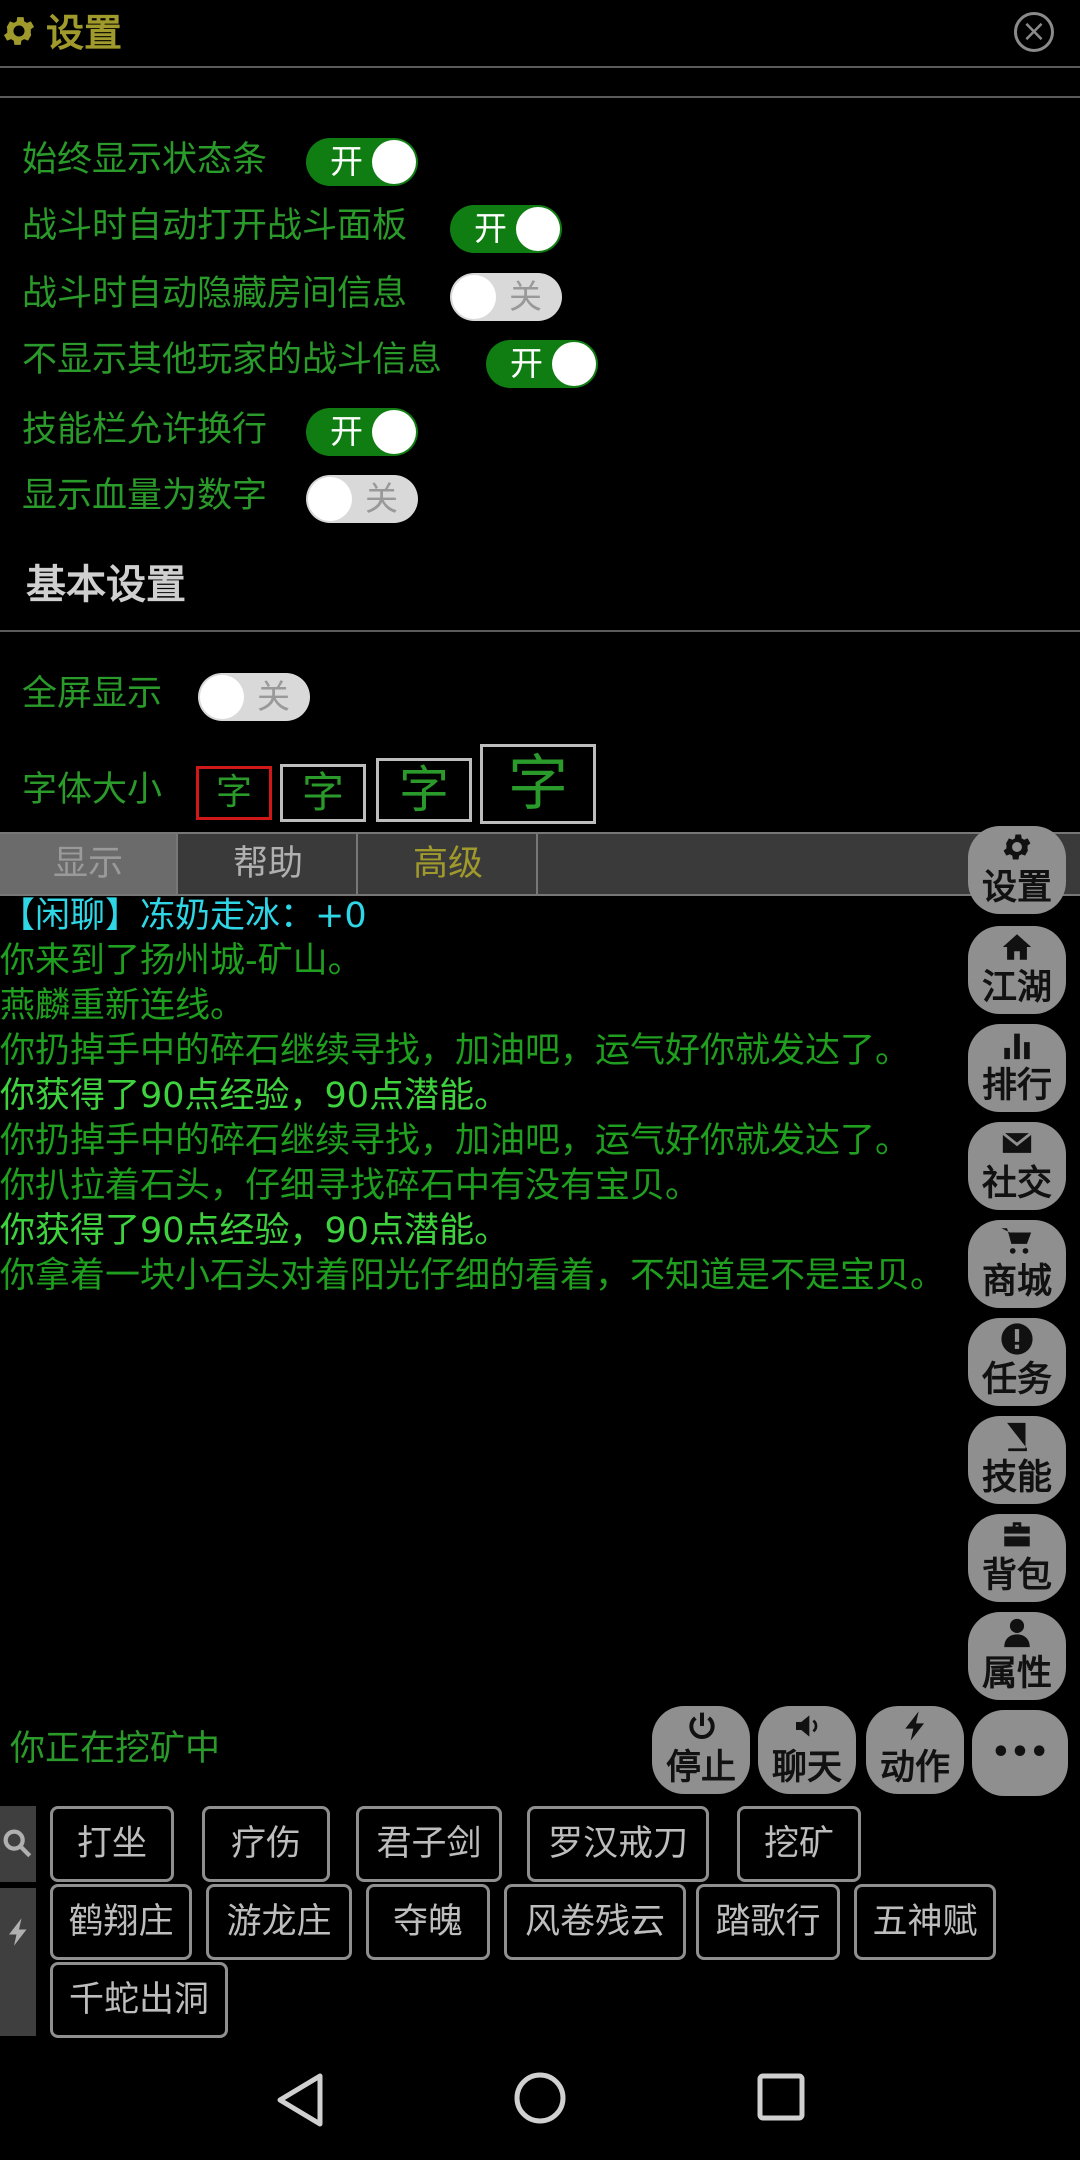 The image size is (1080, 2160). Describe the element at coordinates (1016, 1241) in the screenshot. I see `cart-icon` at that location.